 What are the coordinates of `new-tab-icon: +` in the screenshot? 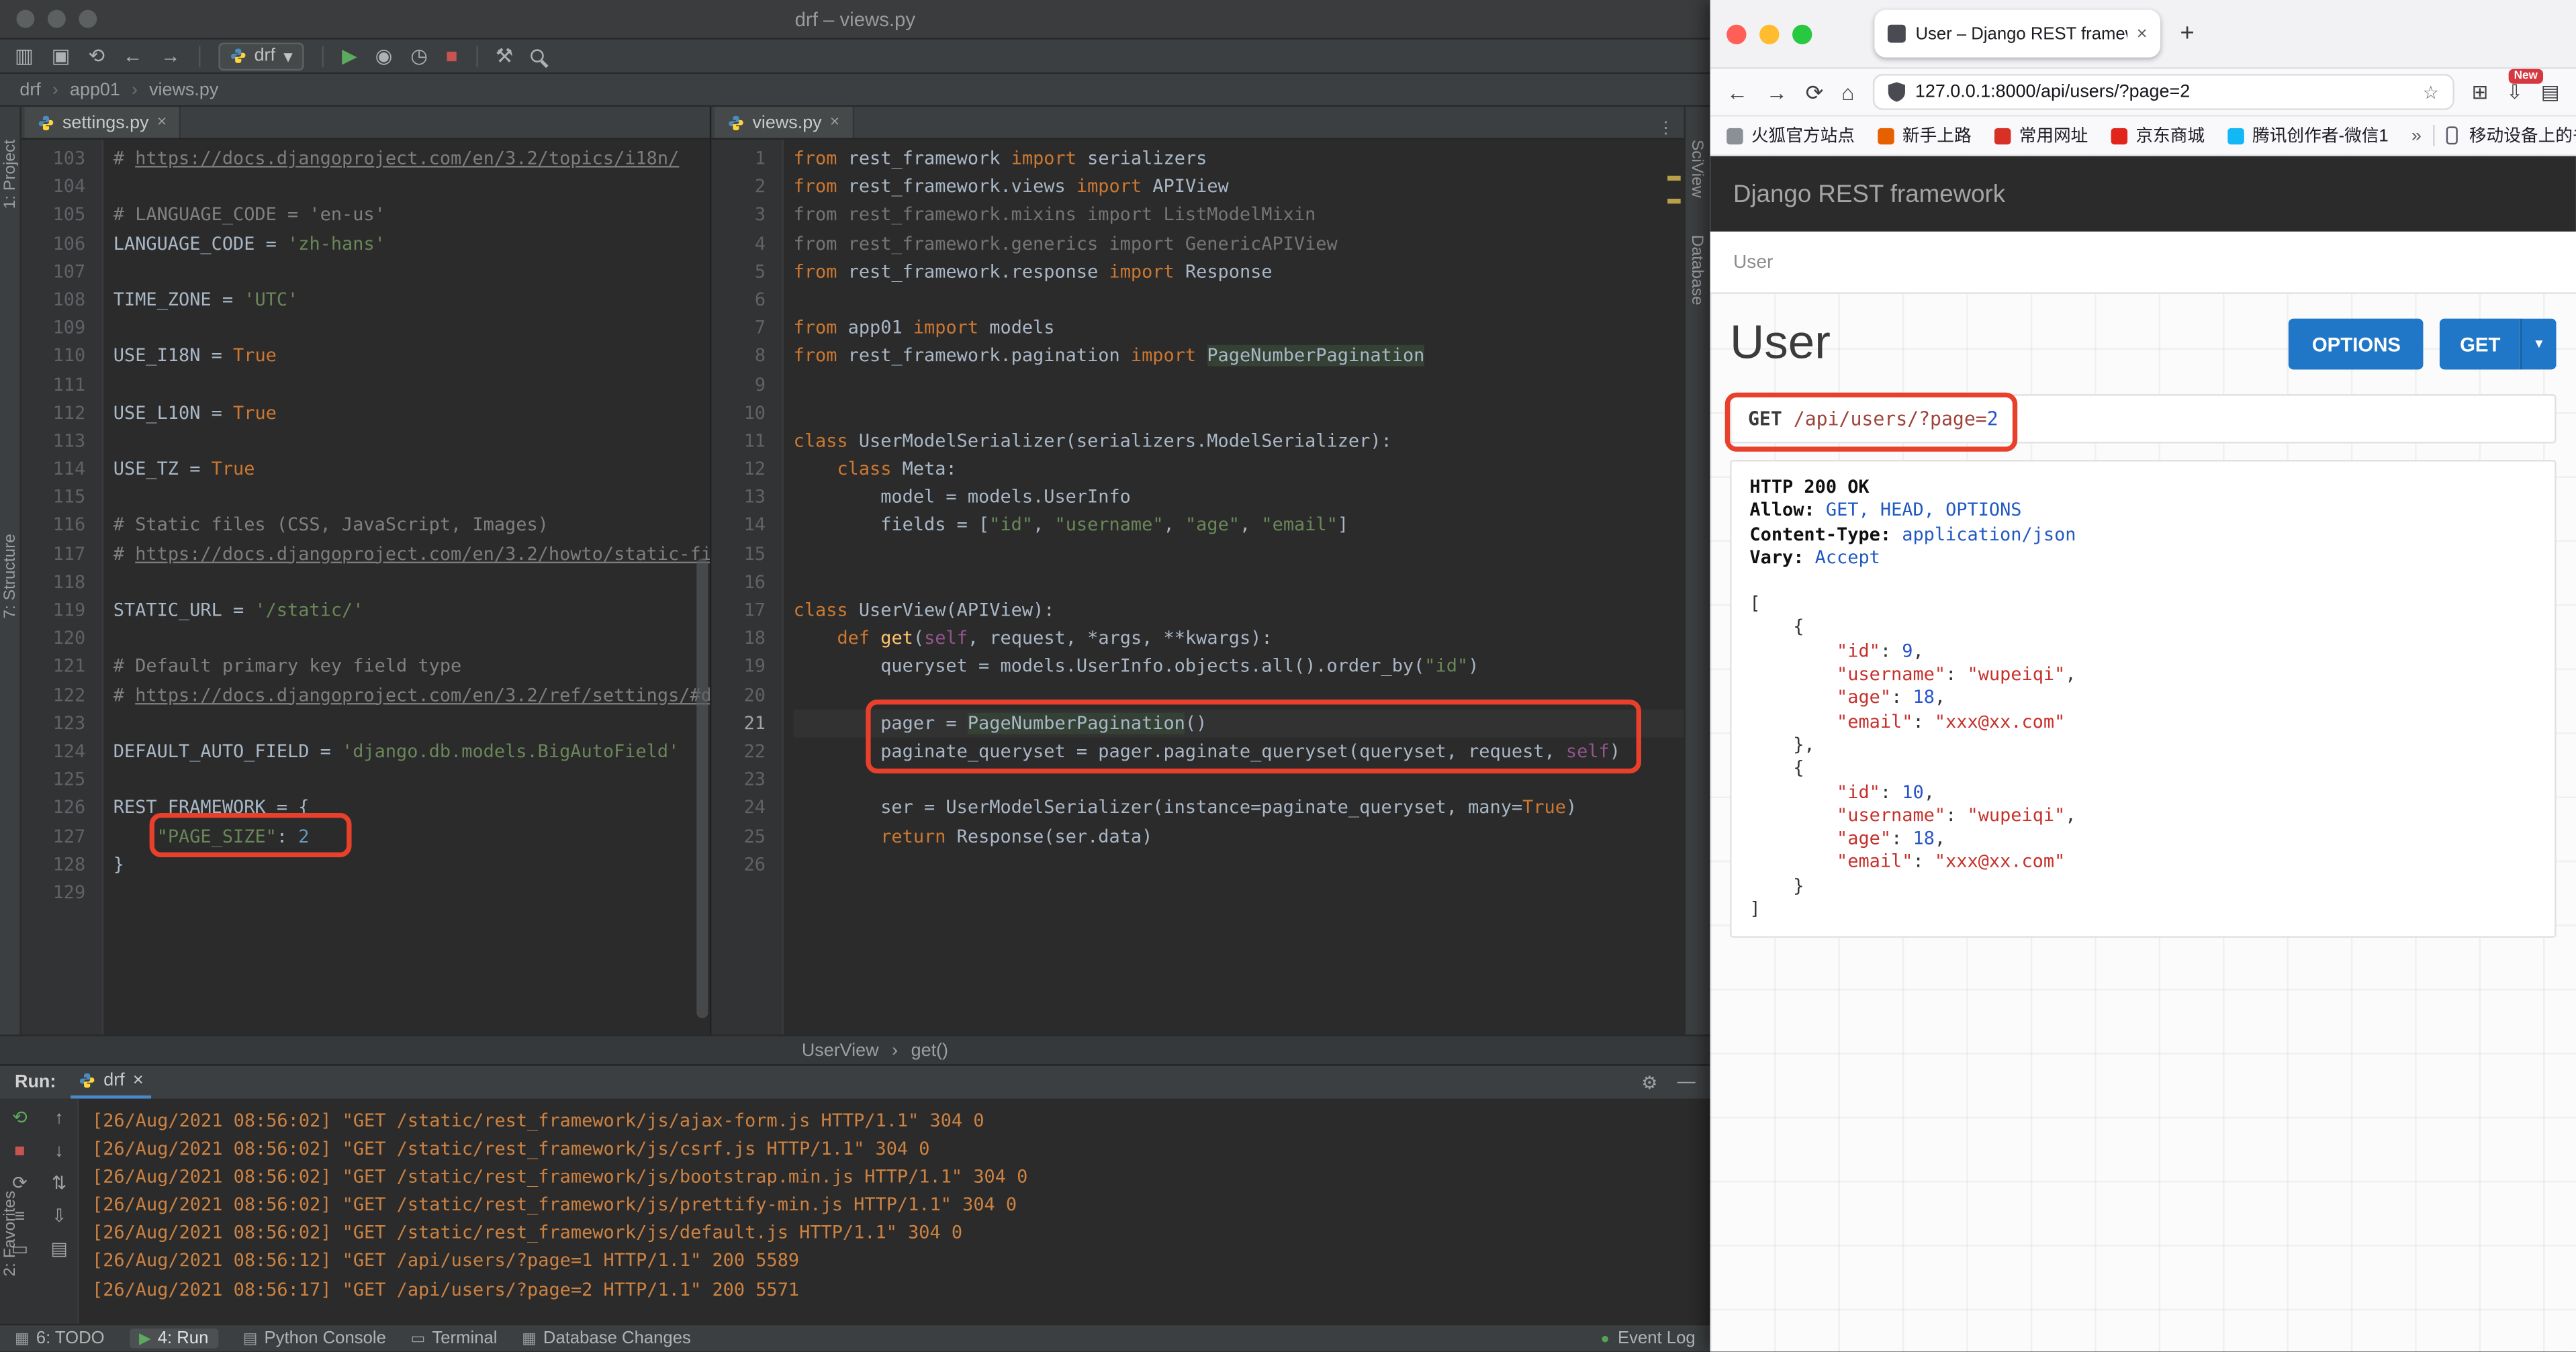 It's located at (2187, 33).